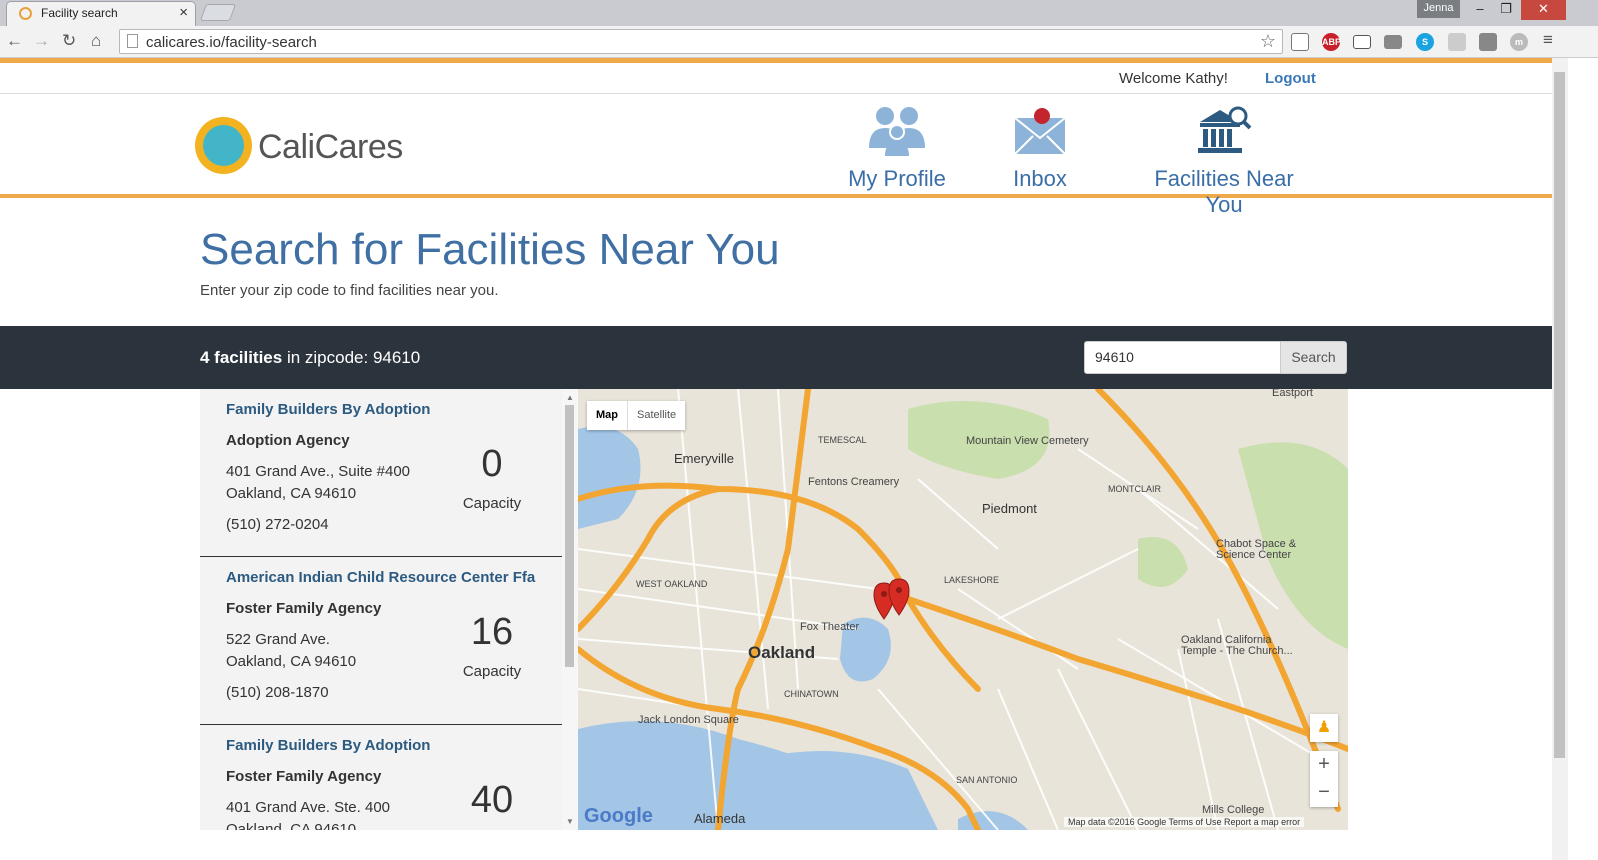 This screenshot has width=1598, height=860. Describe the element at coordinates (720, 818) in the screenshot. I see `map-label: Alameda` at that location.